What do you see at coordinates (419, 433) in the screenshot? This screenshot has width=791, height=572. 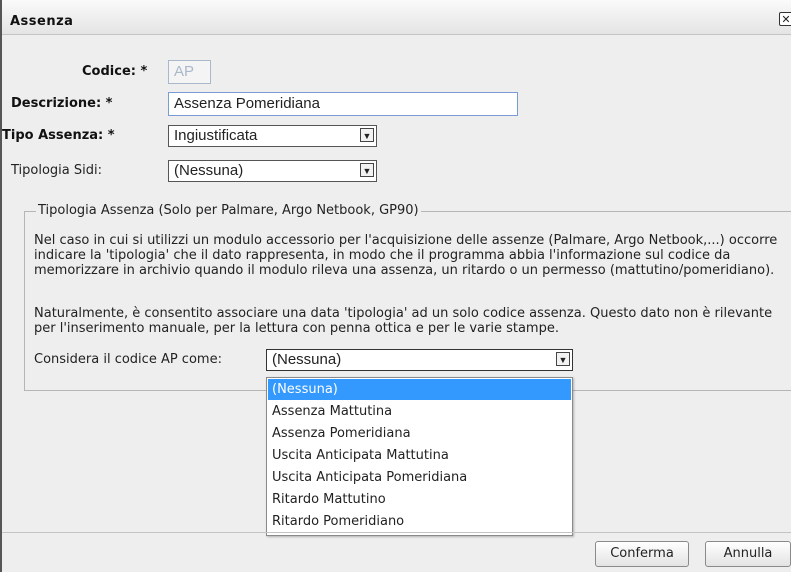 I see `dropdown-option: Assenza Pomeridiana` at bounding box center [419, 433].